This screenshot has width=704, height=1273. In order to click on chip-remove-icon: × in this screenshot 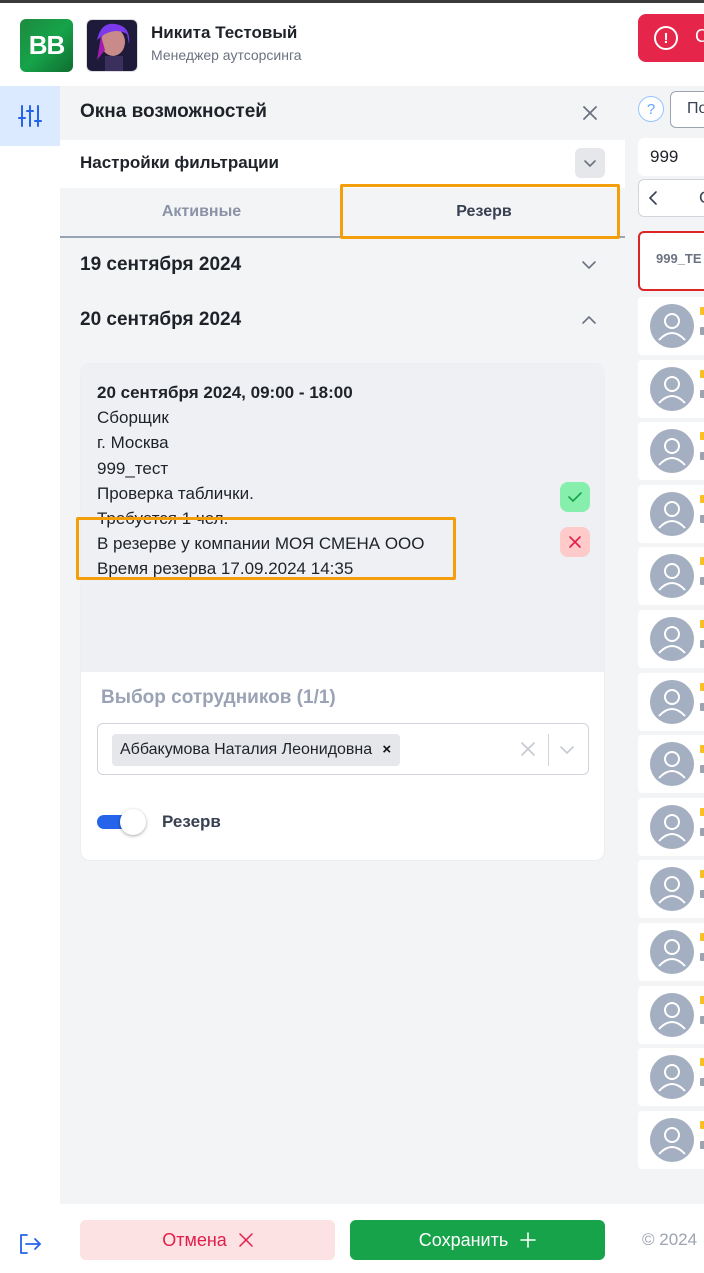, I will do `click(386, 749)`.